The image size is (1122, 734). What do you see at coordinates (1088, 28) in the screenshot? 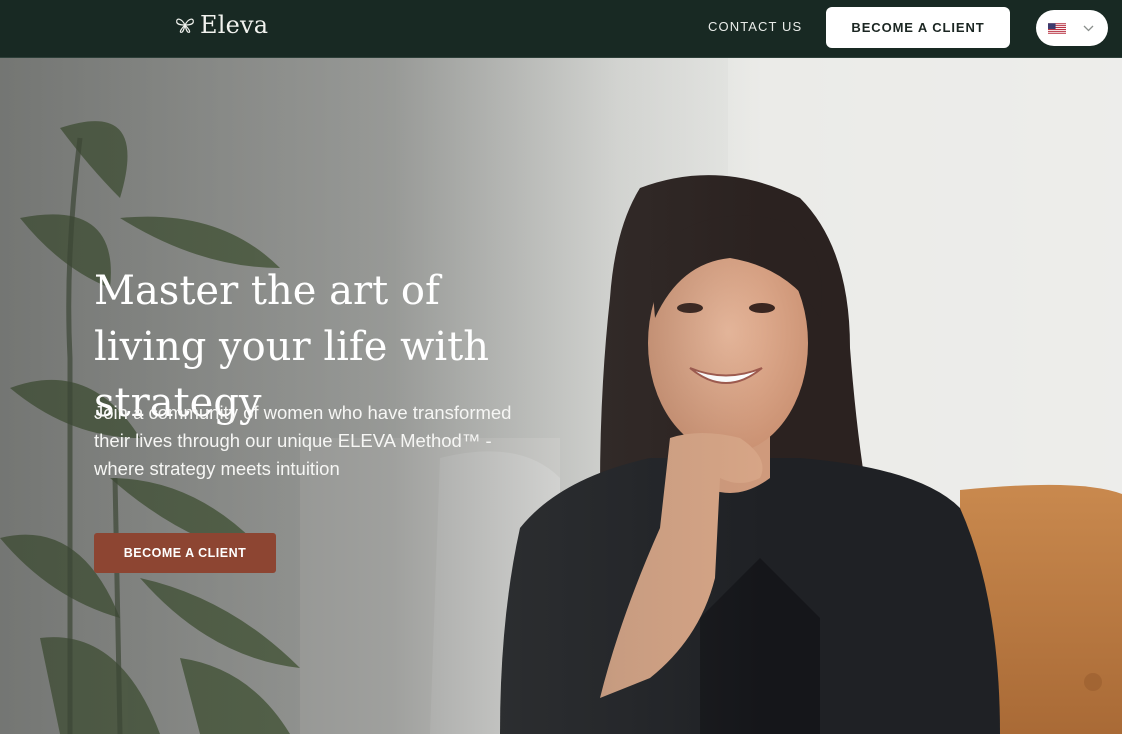
I see `chevron-down-icon` at bounding box center [1088, 28].